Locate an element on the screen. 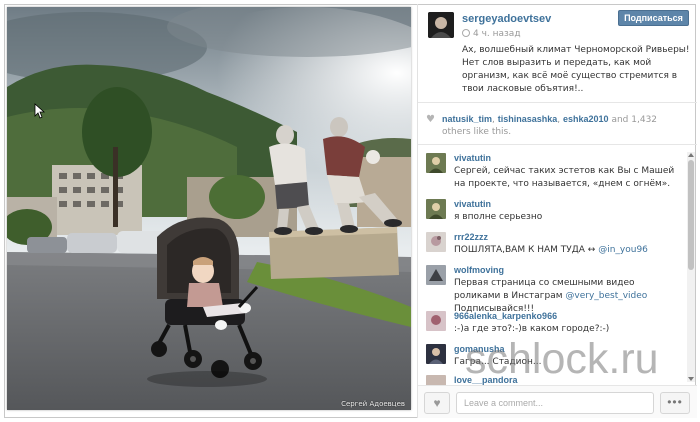  comment-input is located at coordinates (555, 403).